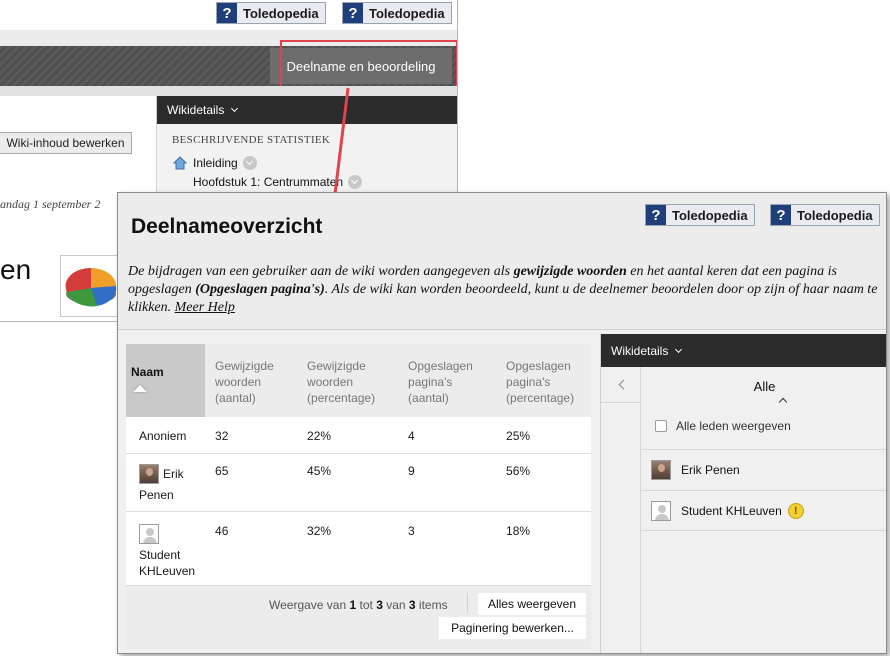 The height and width of the screenshot is (656, 890). Describe the element at coordinates (543, 548) in the screenshot. I see `cell-pages-percentage: 18%` at that location.